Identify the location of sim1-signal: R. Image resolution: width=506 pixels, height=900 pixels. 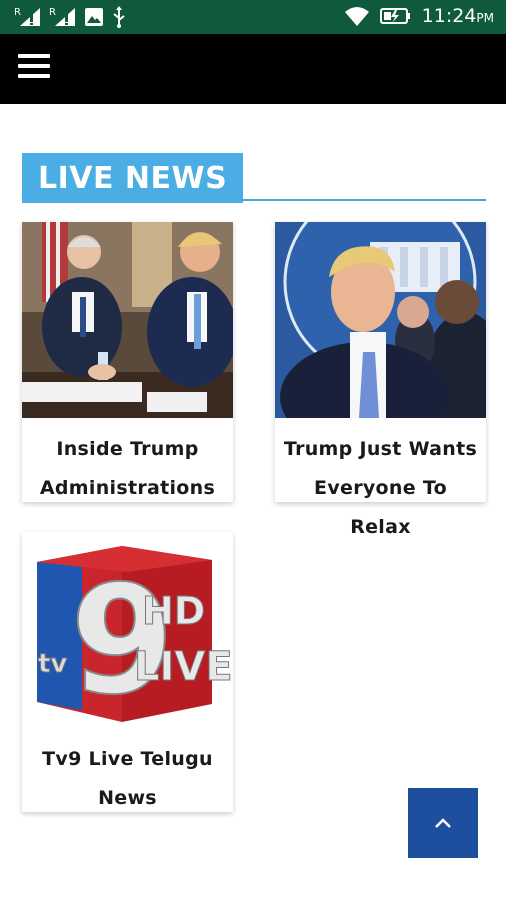
(27, 17).